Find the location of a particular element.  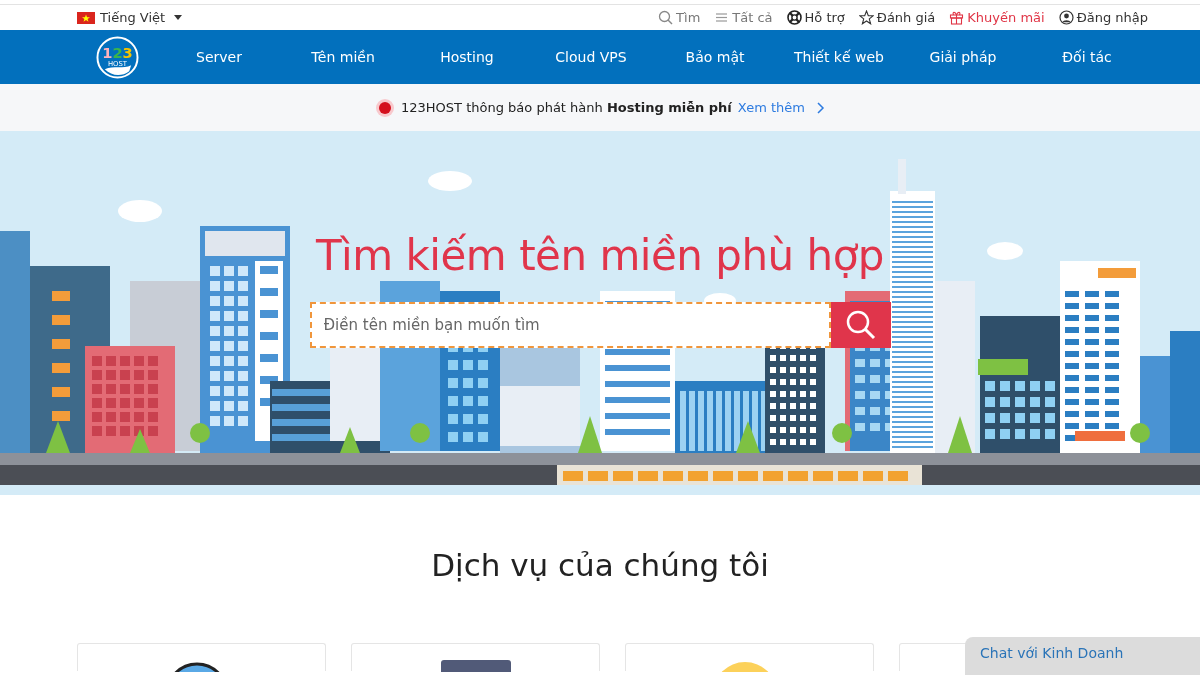

nav-item: Thiết kế web is located at coordinates (839, 57).